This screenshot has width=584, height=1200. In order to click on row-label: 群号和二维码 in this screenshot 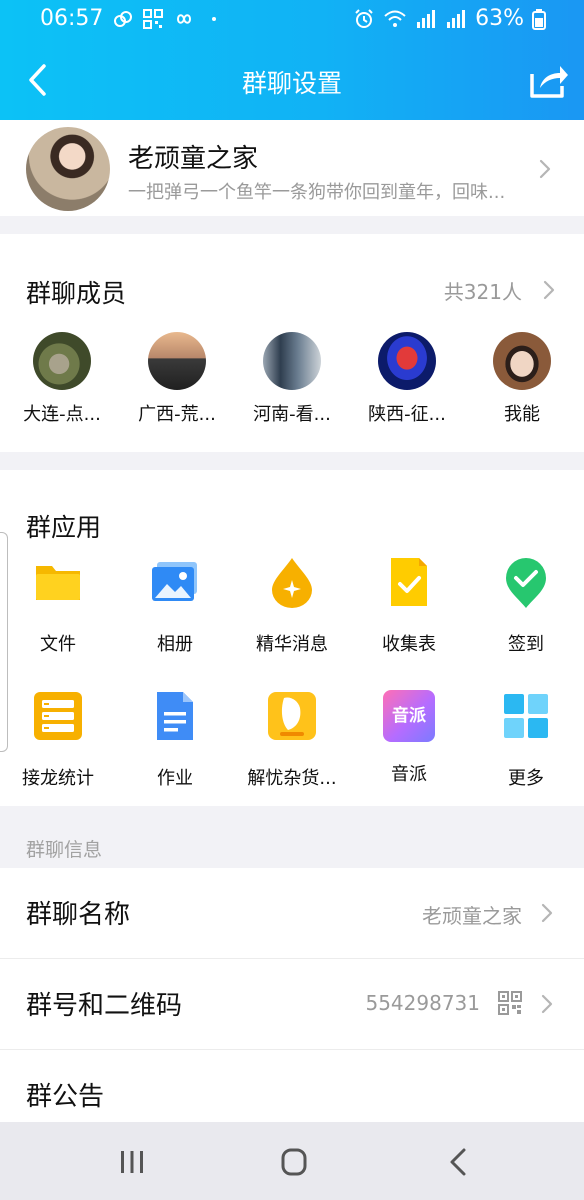, I will do `click(104, 1006)`.